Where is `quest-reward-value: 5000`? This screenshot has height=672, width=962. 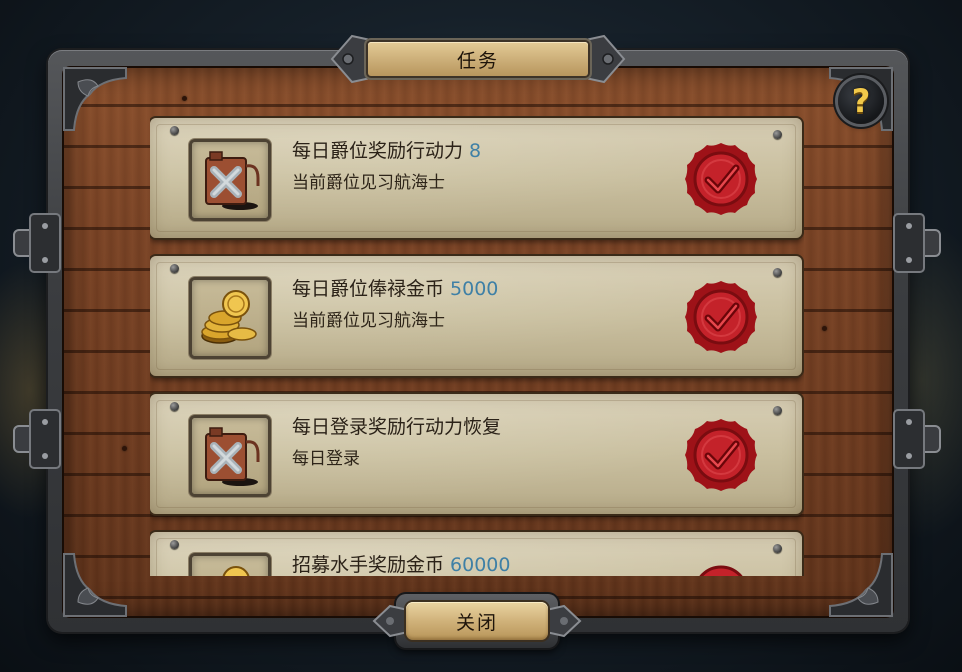 quest-reward-value: 5000 is located at coordinates (474, 289).